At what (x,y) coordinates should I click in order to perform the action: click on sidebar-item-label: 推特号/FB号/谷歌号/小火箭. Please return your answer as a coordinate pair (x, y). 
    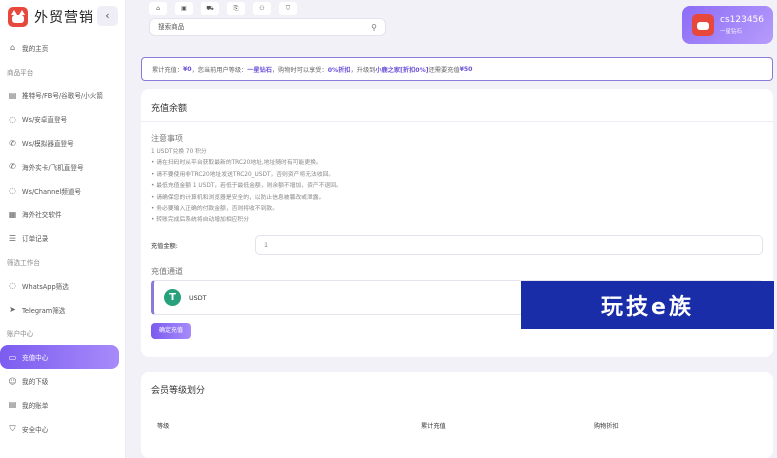
    Looking at the image, I should click on (62, 96).